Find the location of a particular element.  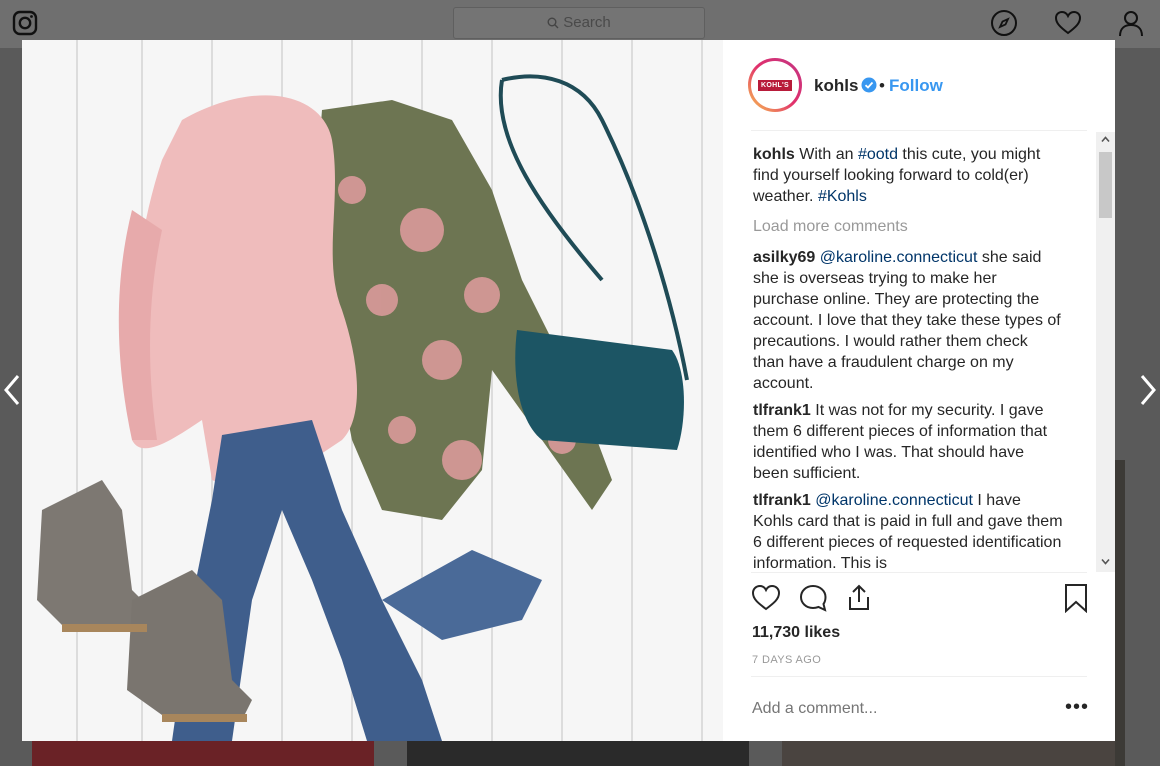

instagram-icon is located at coordinates (25, 23).